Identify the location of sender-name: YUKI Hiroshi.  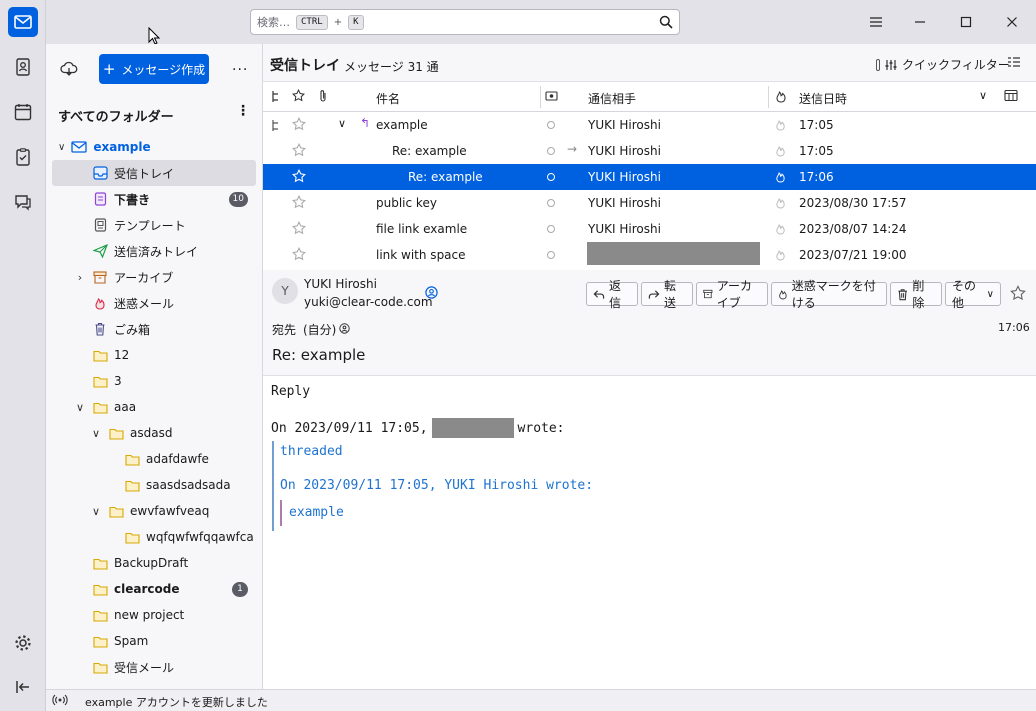
(340, 284).